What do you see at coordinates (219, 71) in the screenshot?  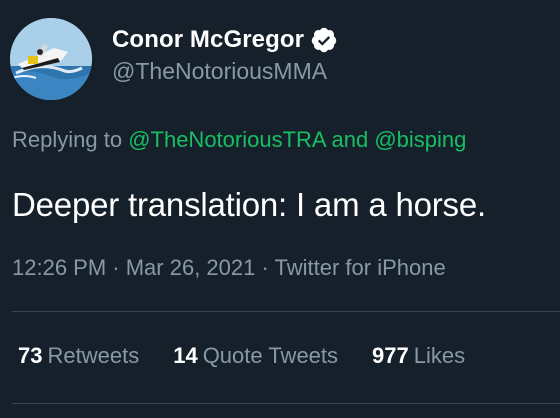 I see `author-handle: @TheNotoriousMMA` at bounding box center [219, 71].